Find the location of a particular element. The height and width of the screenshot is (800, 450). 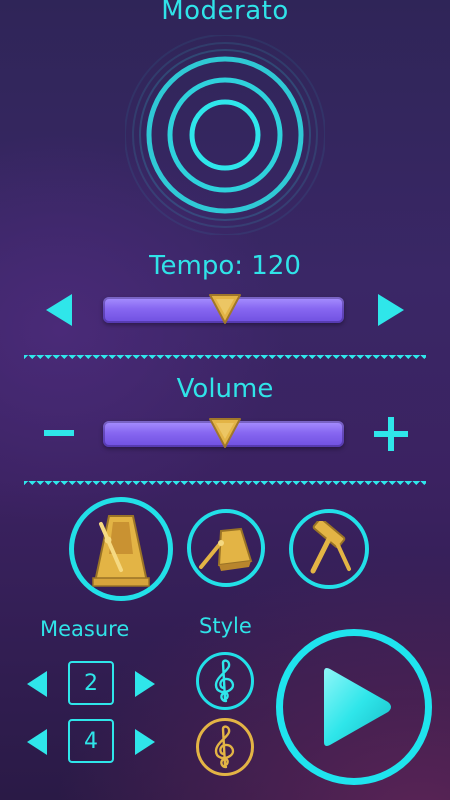

play-button is located at coordinates (354, 707).